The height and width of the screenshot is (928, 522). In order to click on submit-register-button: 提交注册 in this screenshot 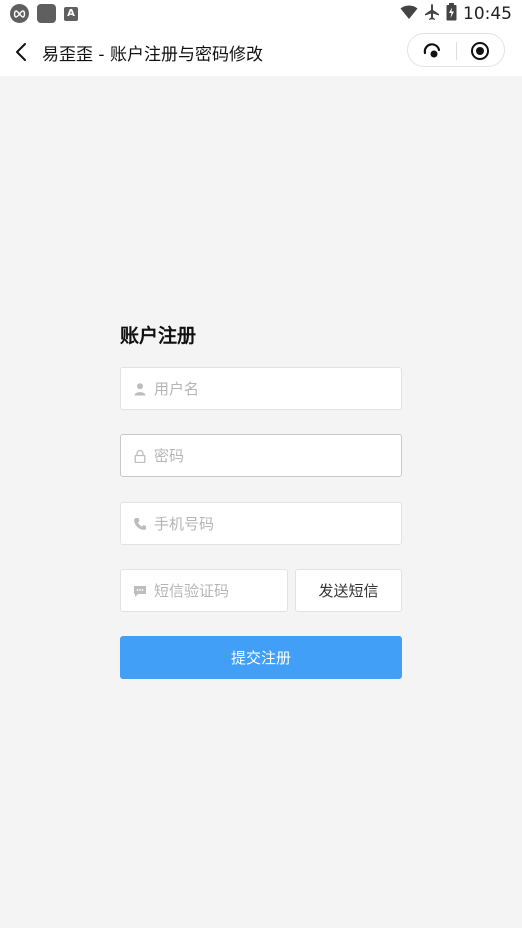, I will do `click(261, 657)`.